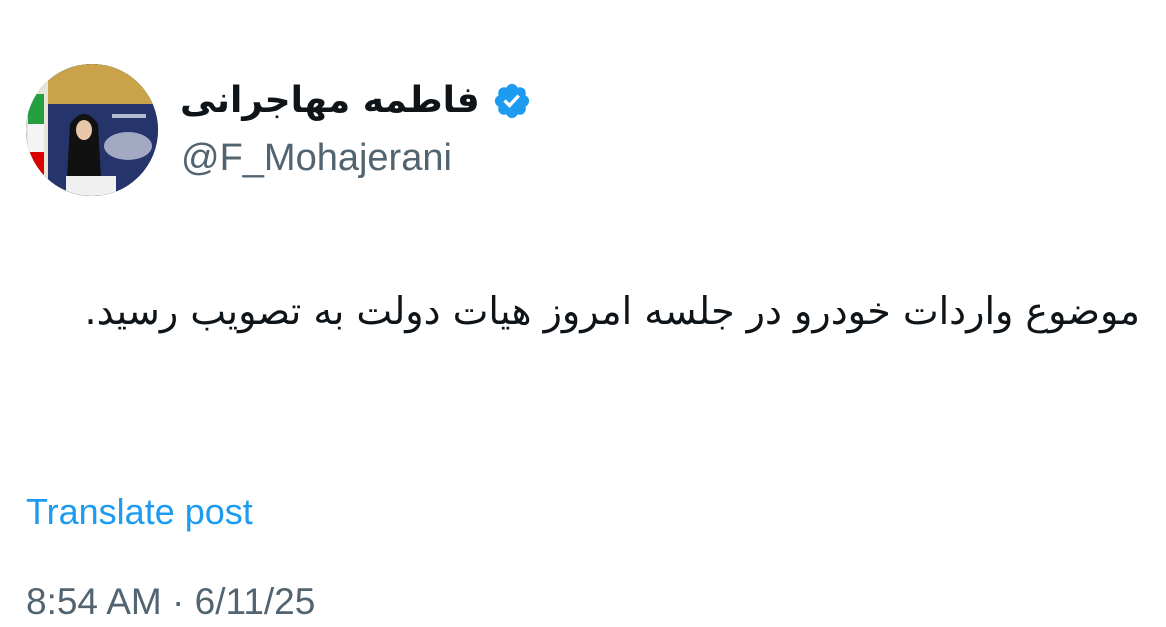 This screenshot has height=627, width=1166. Describe the element at coordinates (512, 101) in the screenshot. I see `verified-badge-icon` at that location.